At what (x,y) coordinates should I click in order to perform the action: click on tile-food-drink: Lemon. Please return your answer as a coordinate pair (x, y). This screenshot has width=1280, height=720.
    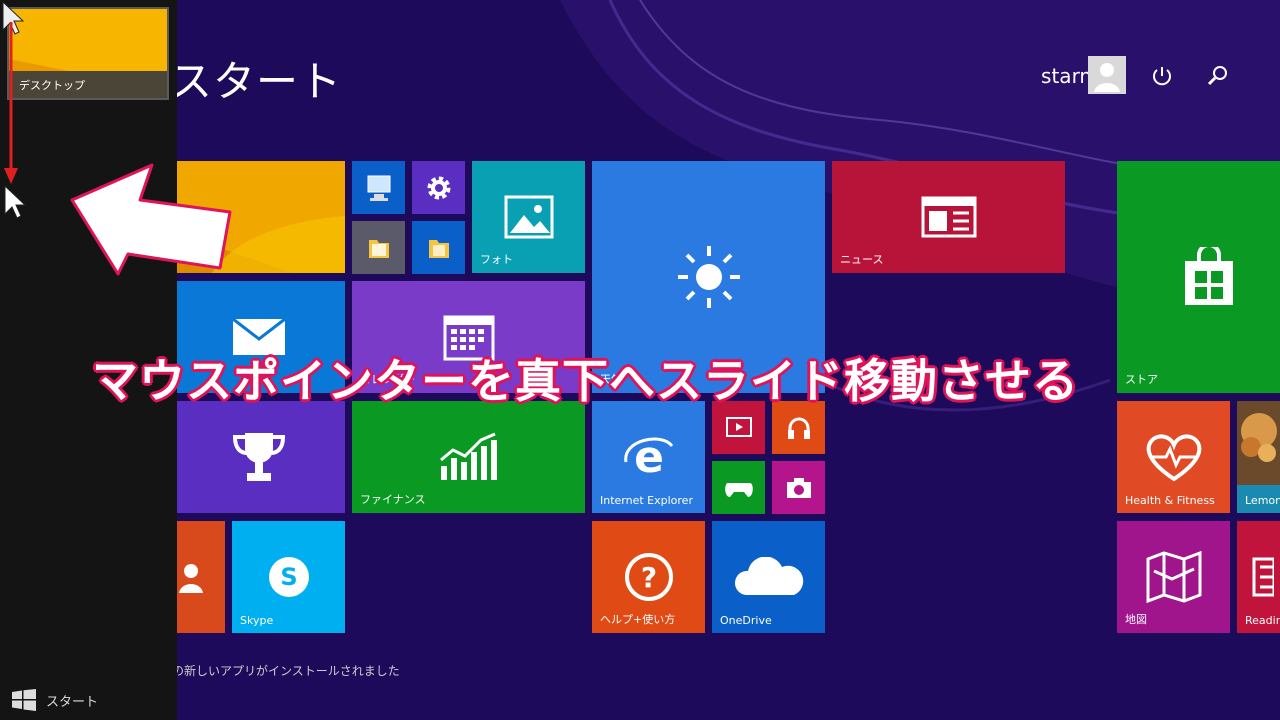
    Looking at the image, I should click on (1258, 457).